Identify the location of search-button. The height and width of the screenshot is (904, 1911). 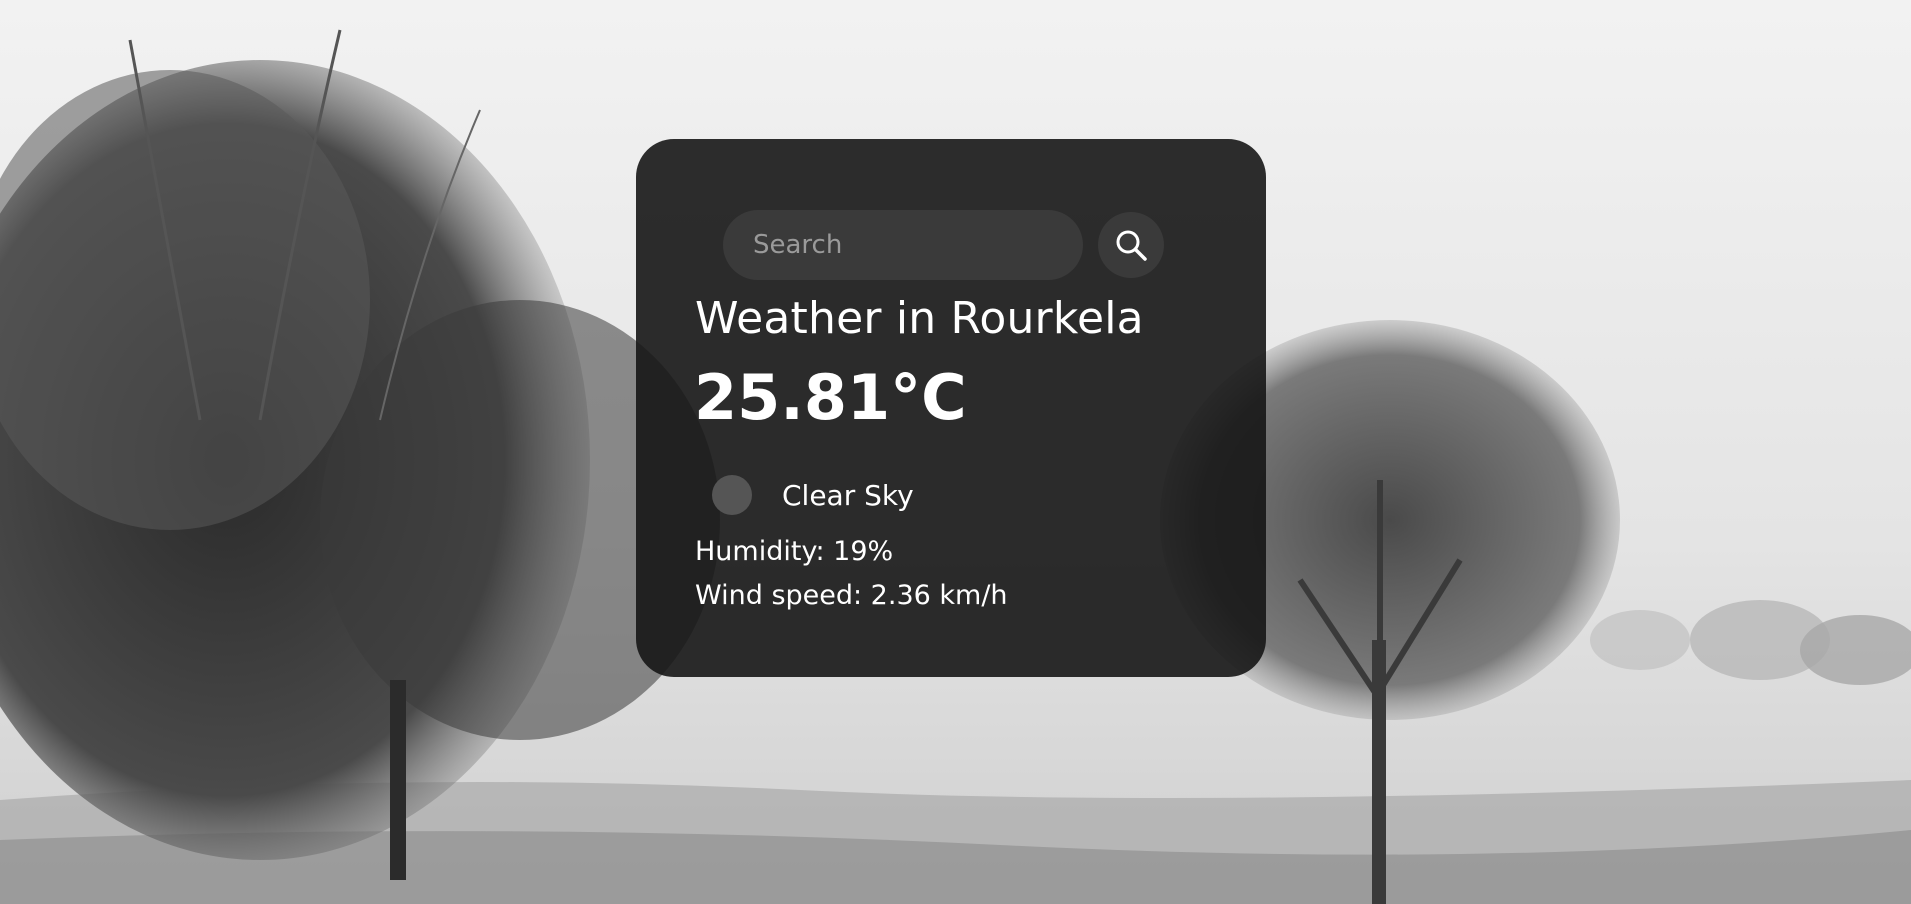
(1131, 245).